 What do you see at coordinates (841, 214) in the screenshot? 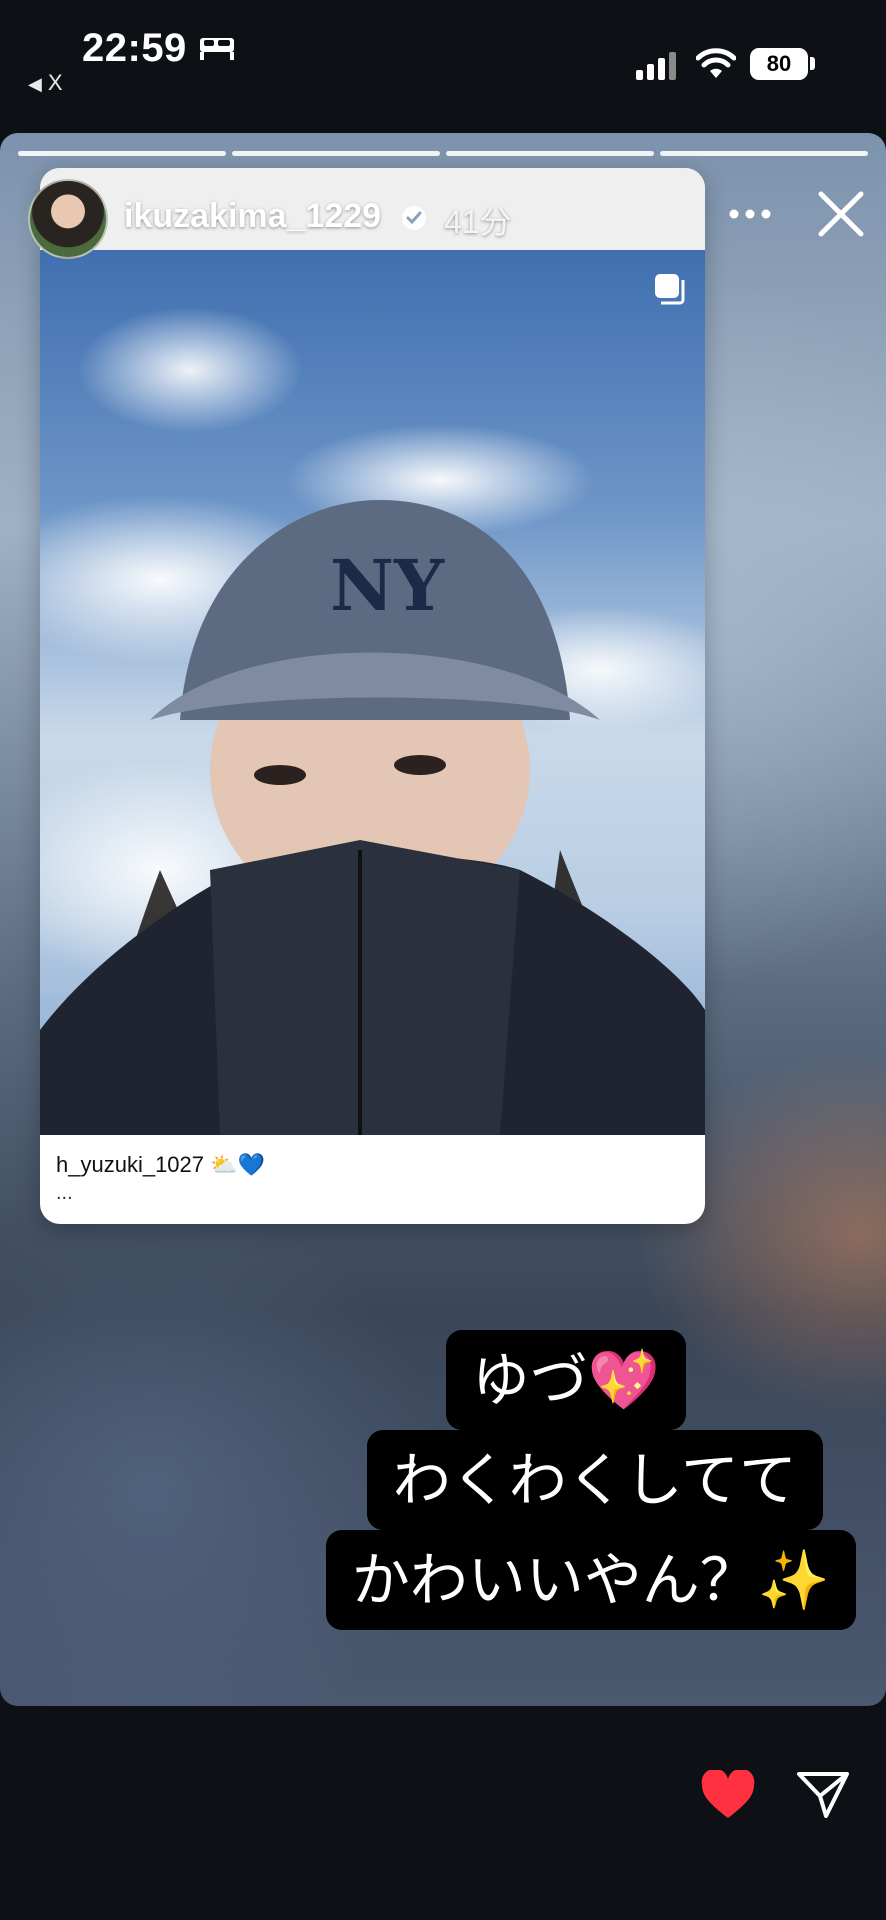
I see `close-icon` at bounding box center [841, 214].